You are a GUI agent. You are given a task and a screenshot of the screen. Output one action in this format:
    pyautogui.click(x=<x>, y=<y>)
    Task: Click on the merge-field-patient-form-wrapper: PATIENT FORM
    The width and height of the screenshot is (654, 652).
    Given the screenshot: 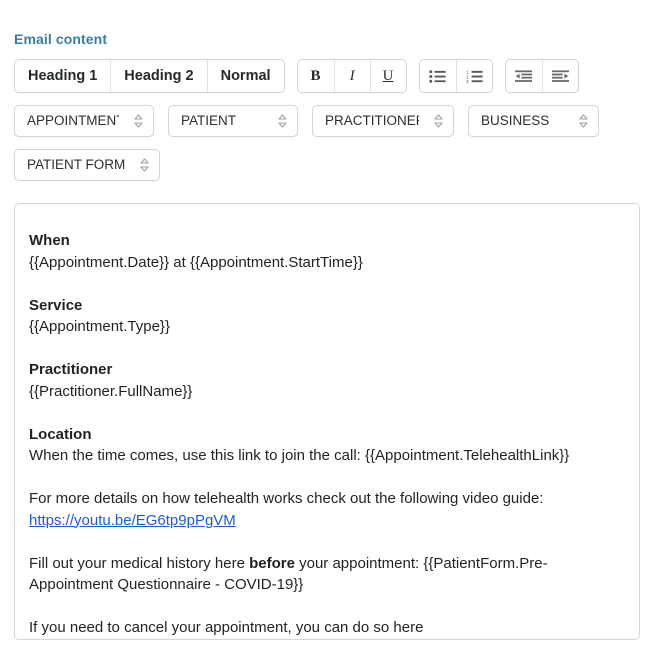 What is the action you would take?
    pyautogui.click(x=87, y=165)
    